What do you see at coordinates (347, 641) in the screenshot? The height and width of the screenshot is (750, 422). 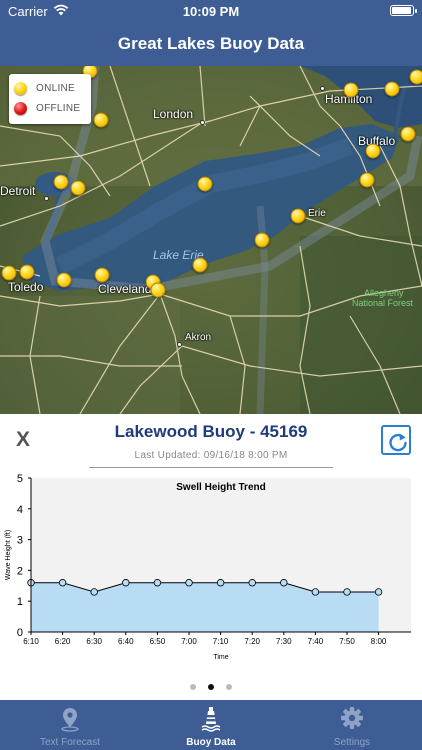 I see `x-tick-label: 7:50` at bounding box center [347, 641].